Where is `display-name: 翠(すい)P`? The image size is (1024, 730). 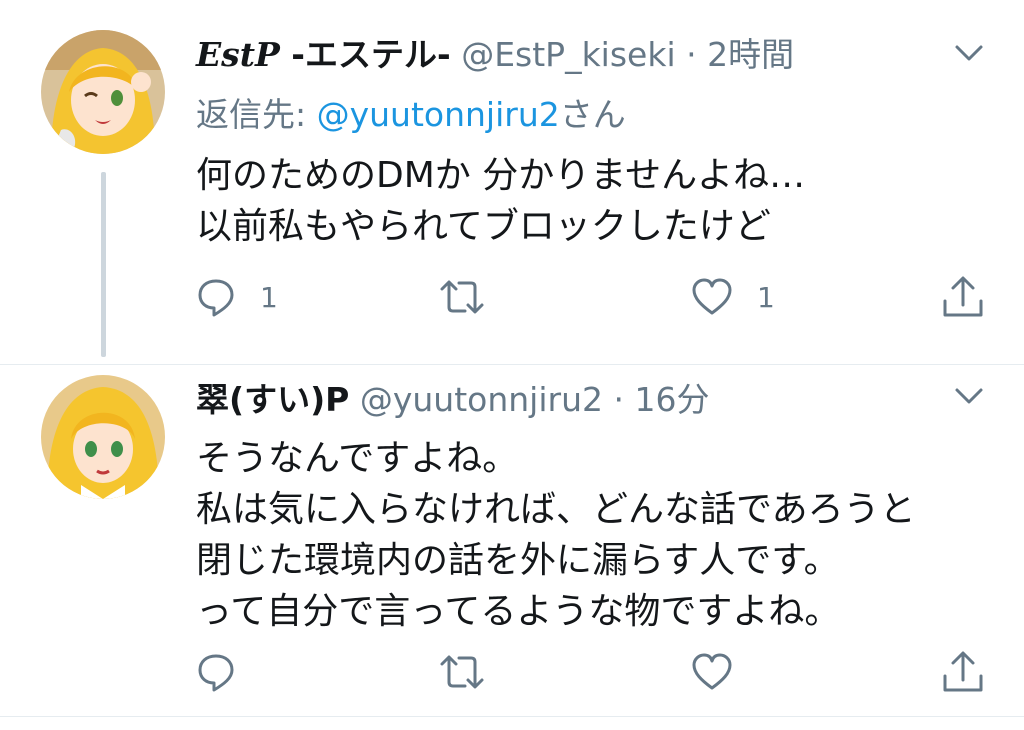 display-name: 翠(すい)P is located at coordinates (272, 399).